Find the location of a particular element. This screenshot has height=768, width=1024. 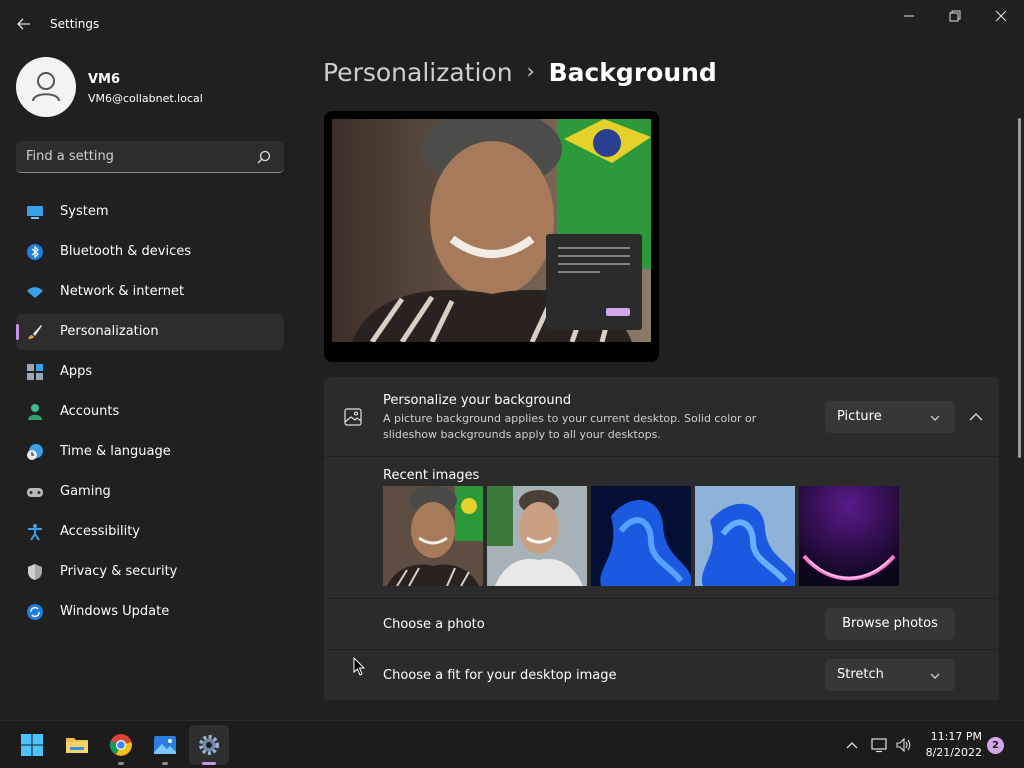

background-type-value: Picture is located at coordinates (859, 416).